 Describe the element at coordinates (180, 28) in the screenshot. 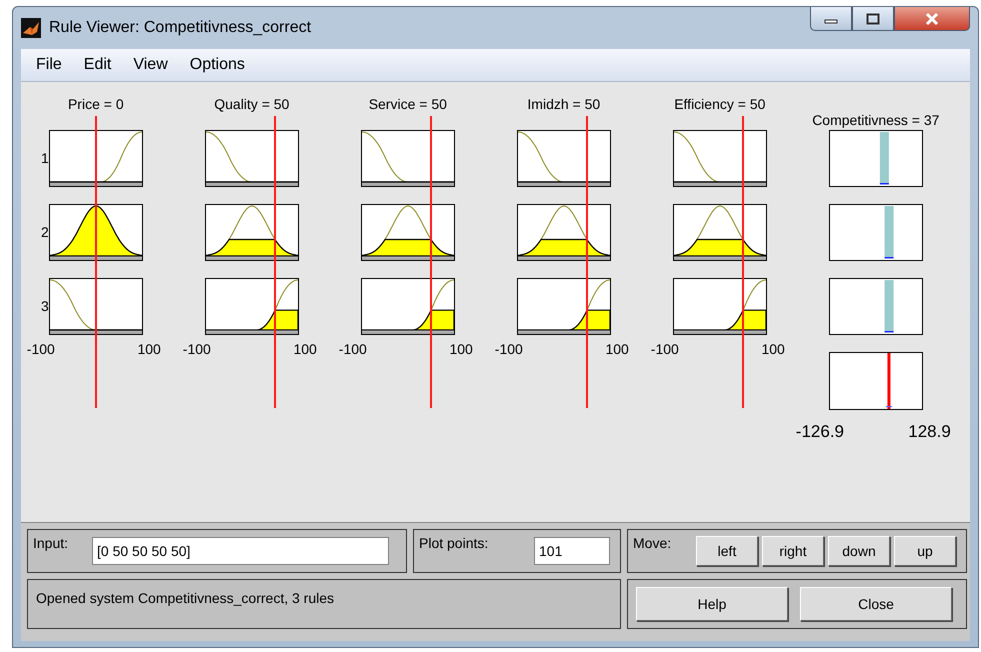

I see `window-title: Rule Viewer: Competitivness_correct` at that location.